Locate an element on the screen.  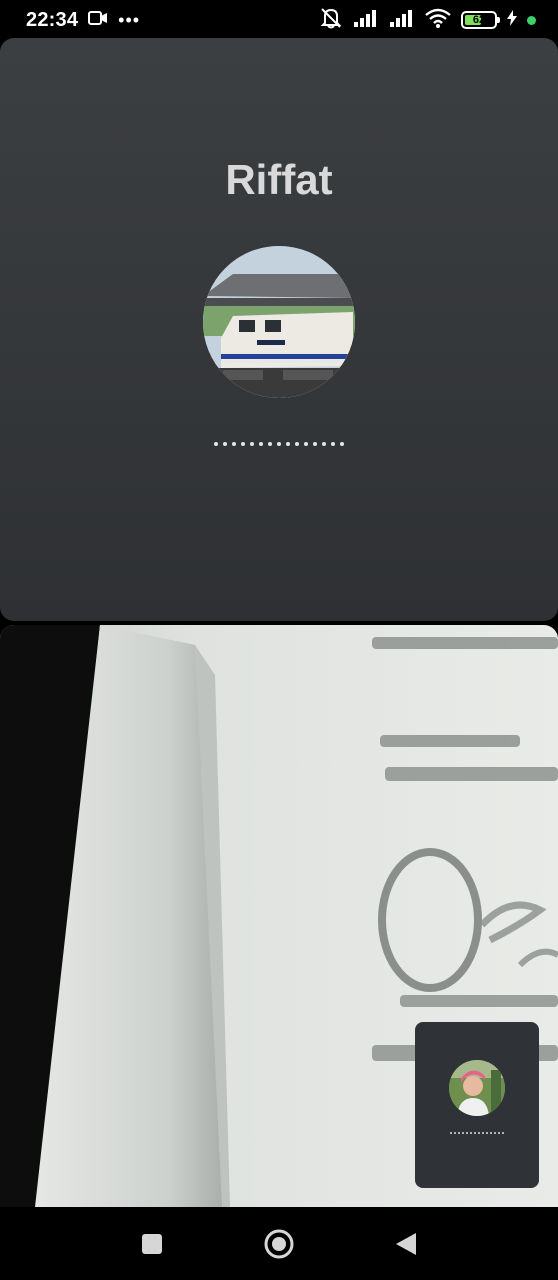
navigation-bar is located at coordinates (279, 1243).